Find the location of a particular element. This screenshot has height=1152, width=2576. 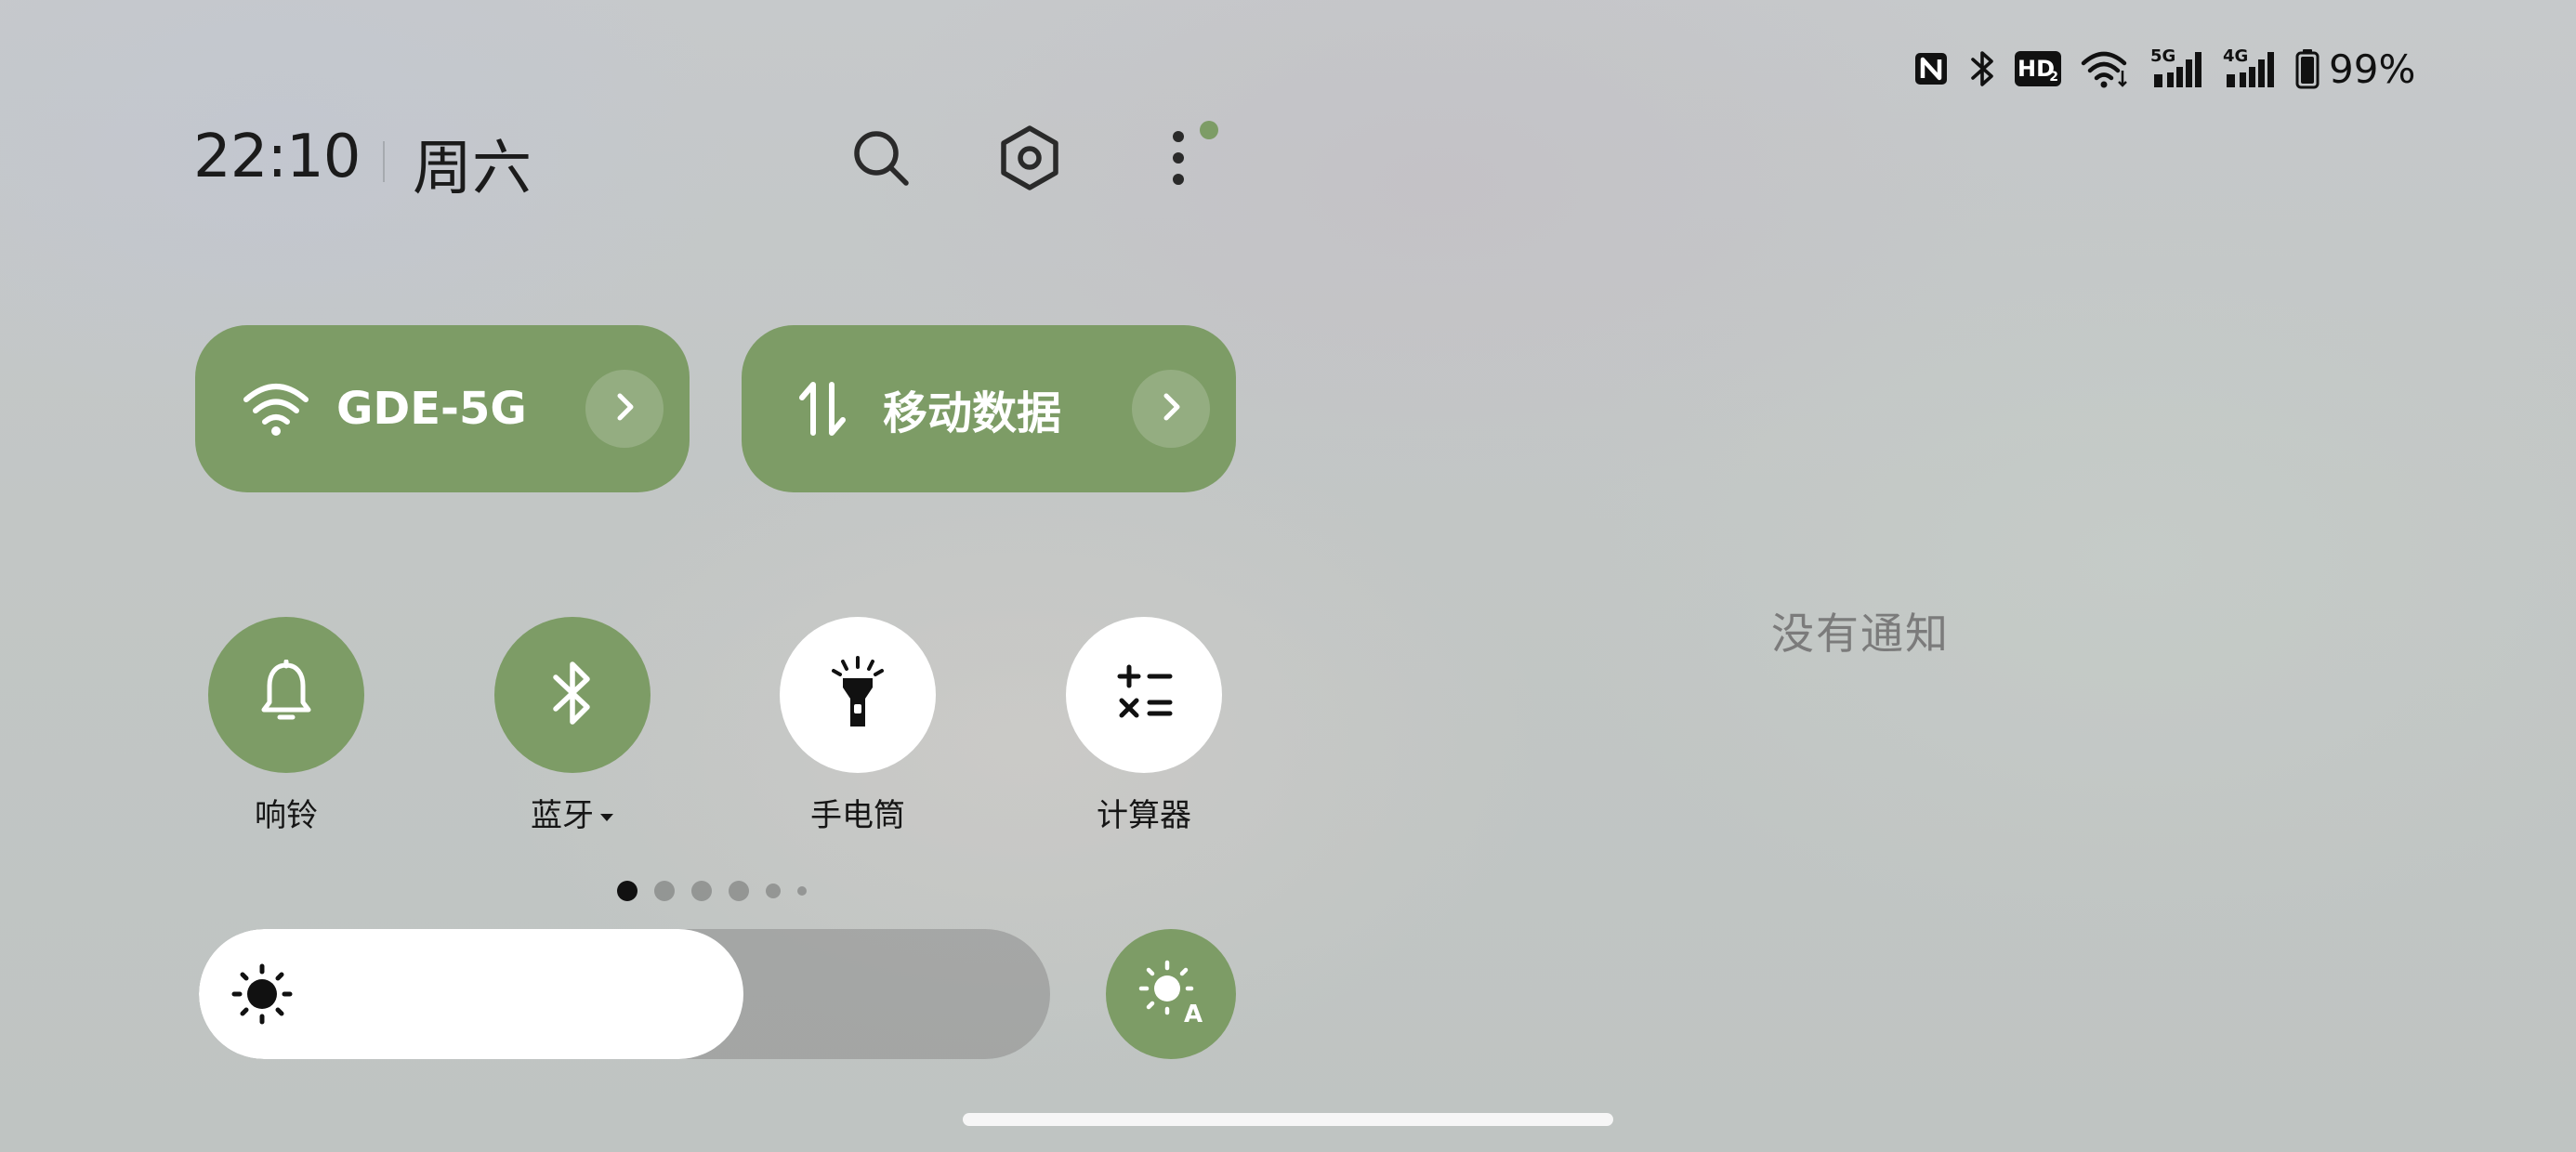

status-bar: HD 2 5G 4G 99% is located at coordinates (2163, 69).